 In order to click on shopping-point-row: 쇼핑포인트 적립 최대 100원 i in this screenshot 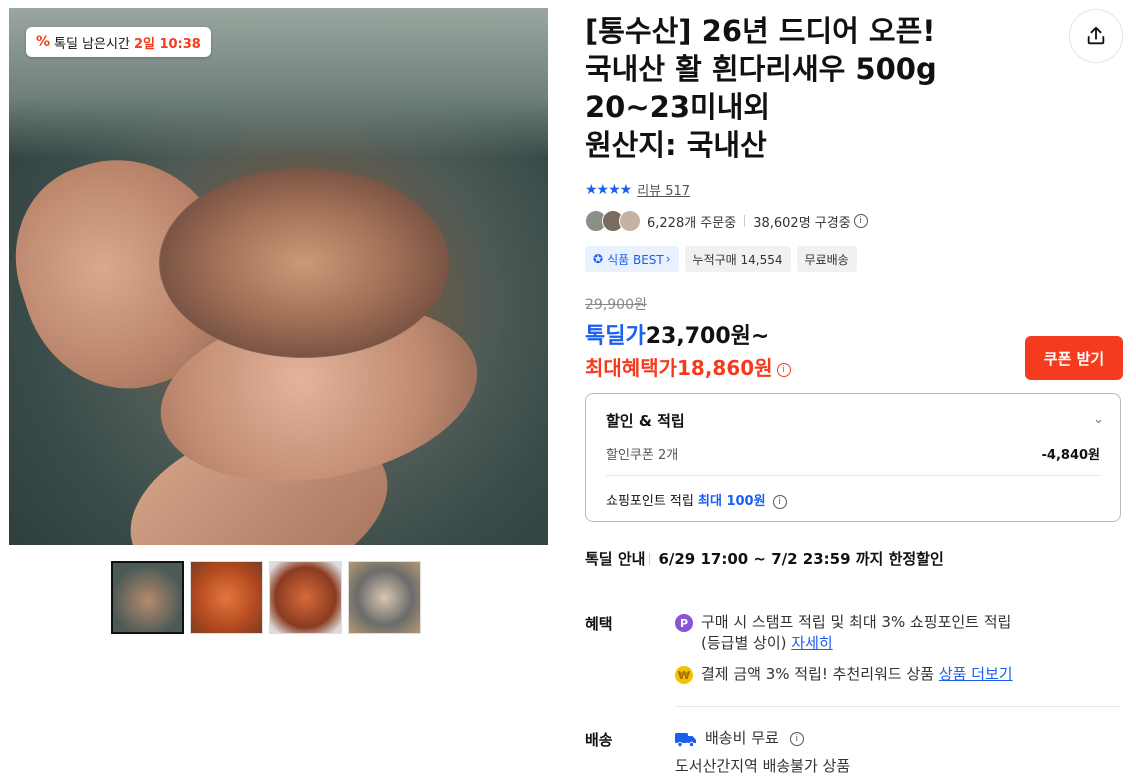, I will do `click(696, 499)`.